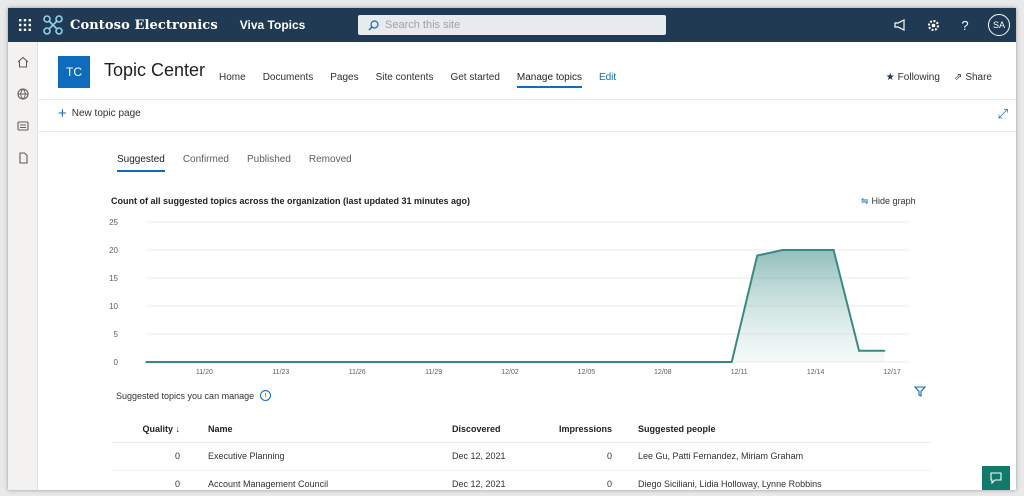  What do you see at coordinates (607, 80) in the screenshot?
I see `nav-edit-link: Edit` at bounding box center [607, 80].